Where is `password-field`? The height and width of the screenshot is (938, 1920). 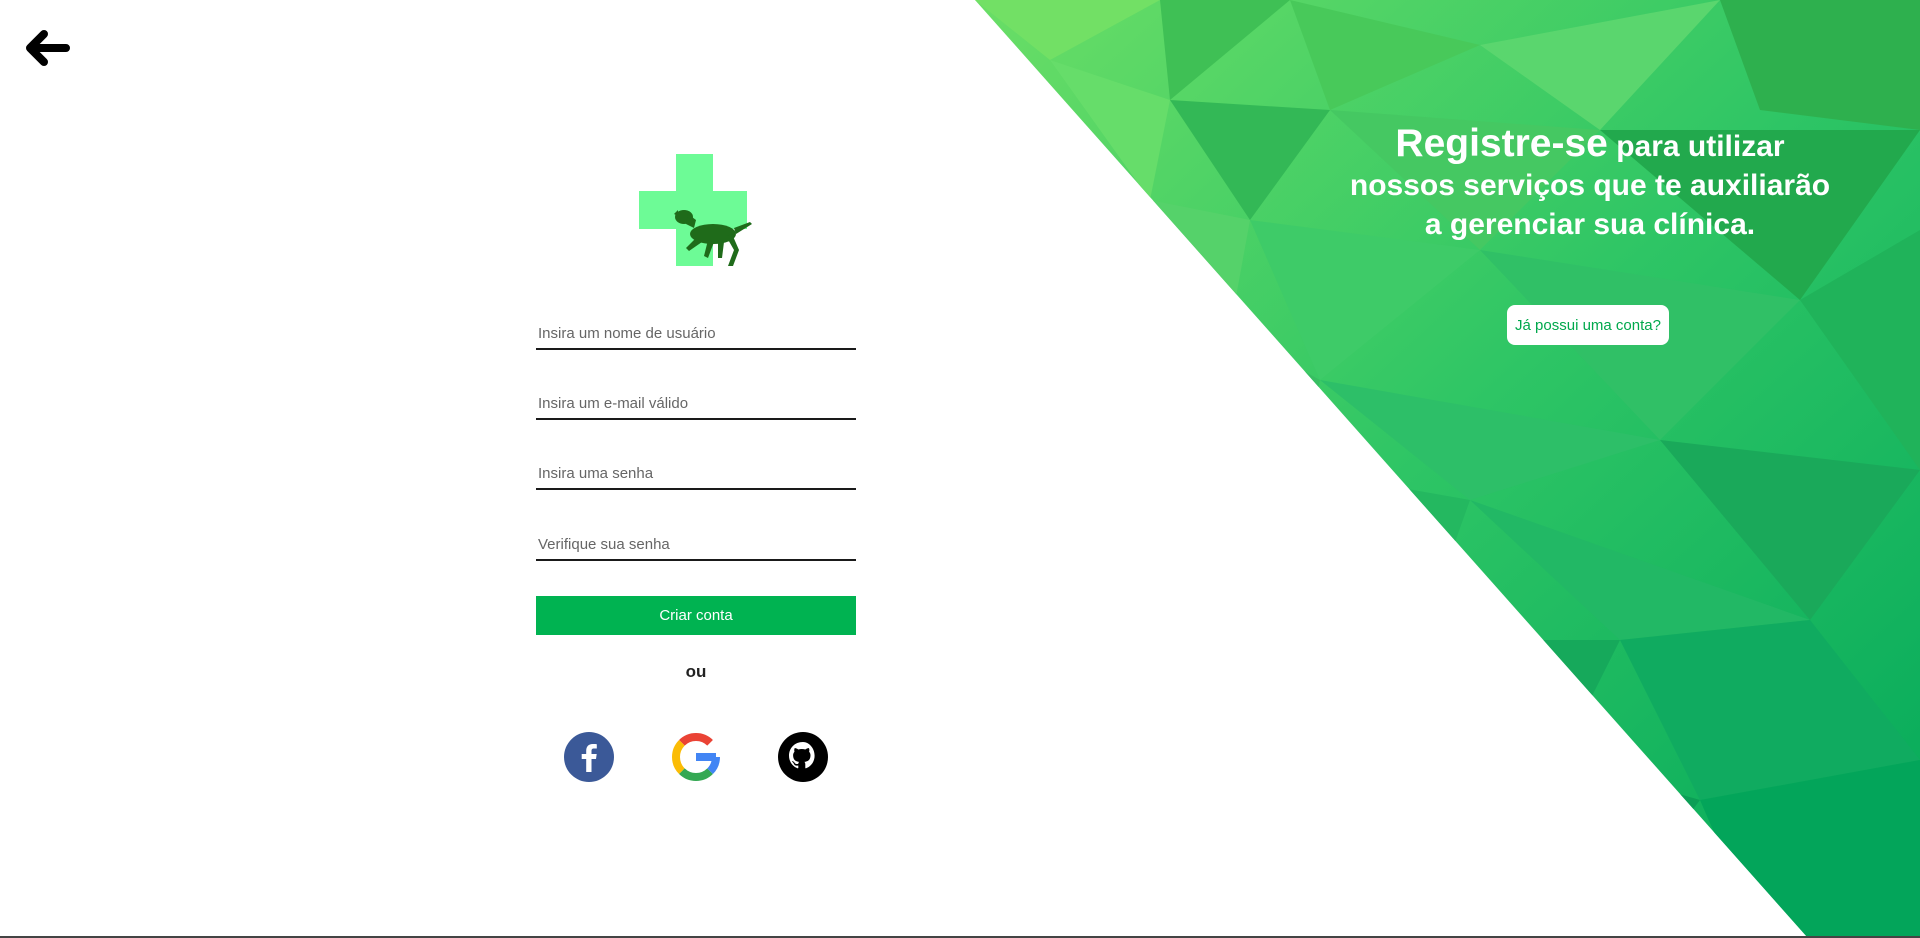
password-field is located at coordinates (696, 474).